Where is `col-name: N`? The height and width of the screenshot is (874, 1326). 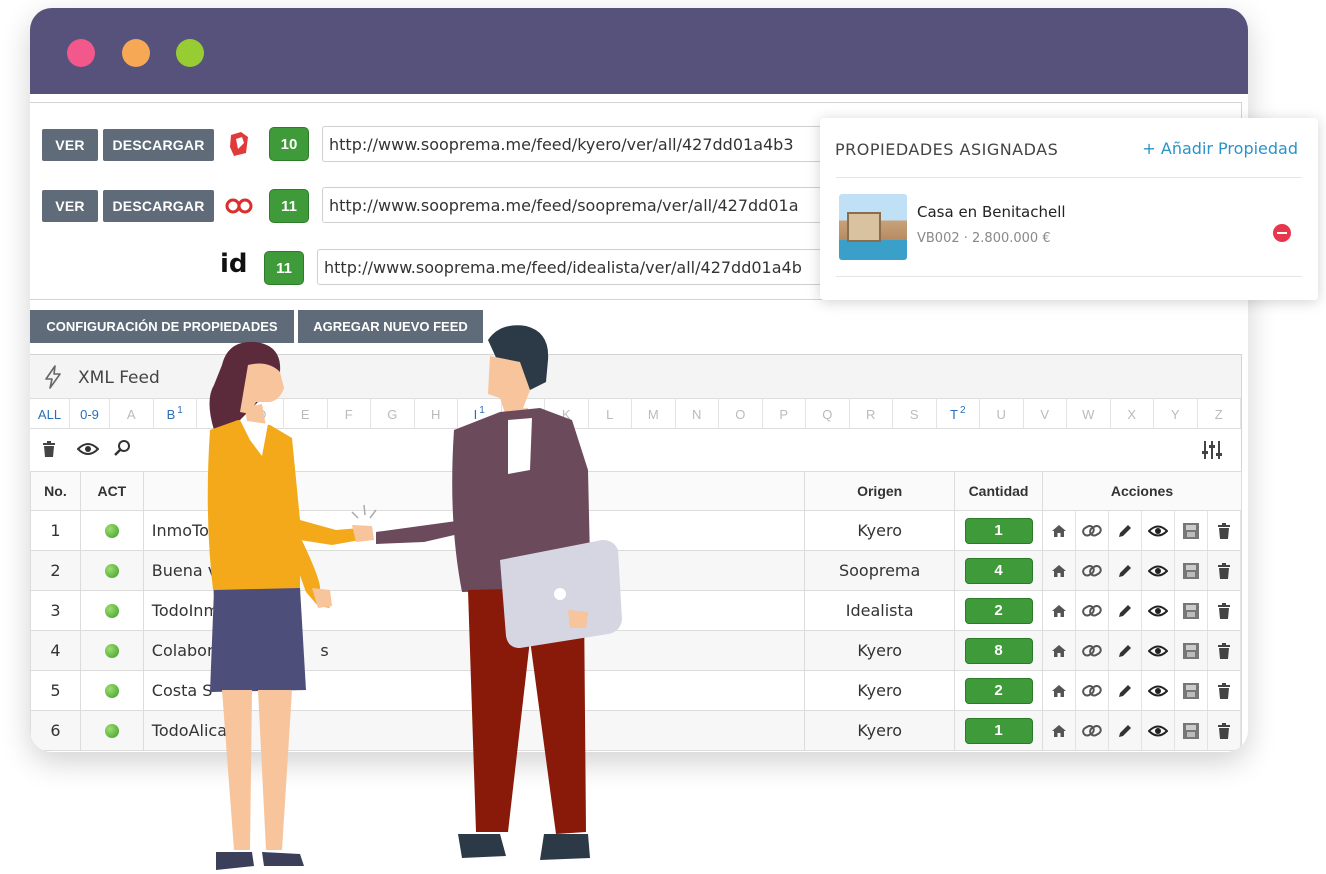 col-name: N is located at coordinates (474, 491).